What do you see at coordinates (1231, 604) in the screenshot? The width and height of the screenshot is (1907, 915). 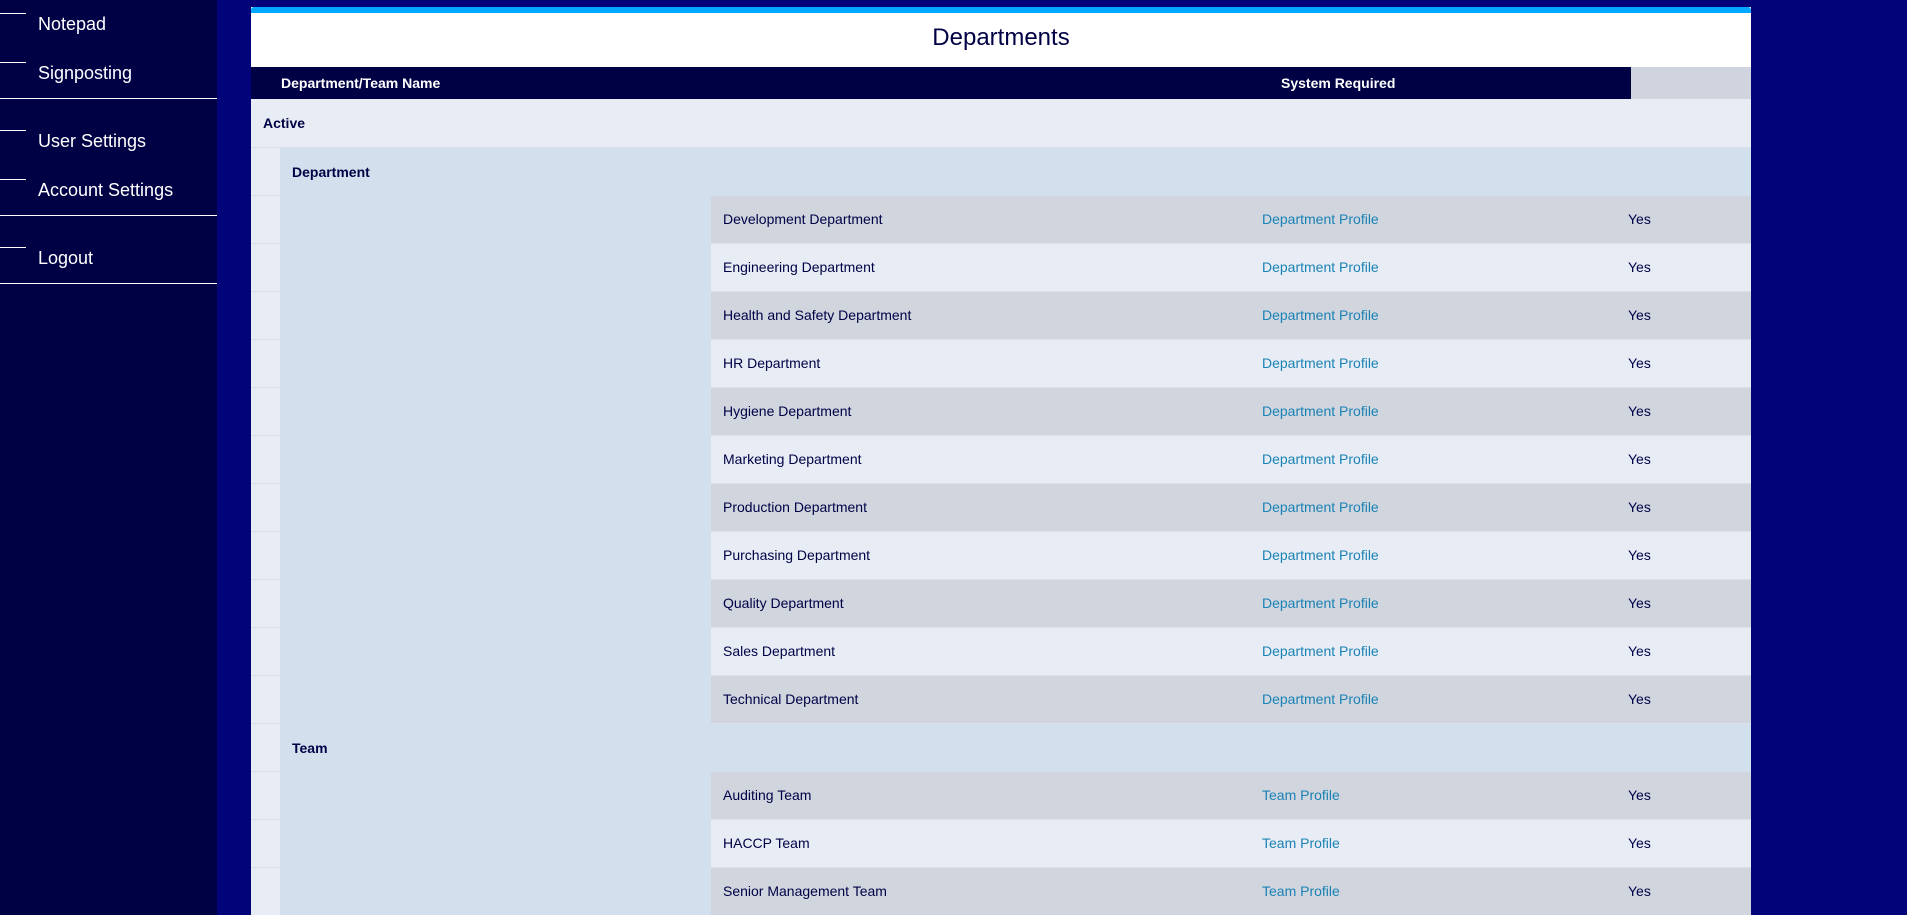 I see `table-row: Quality Department Department Profile Yes` at bounding box center [1231, 604].